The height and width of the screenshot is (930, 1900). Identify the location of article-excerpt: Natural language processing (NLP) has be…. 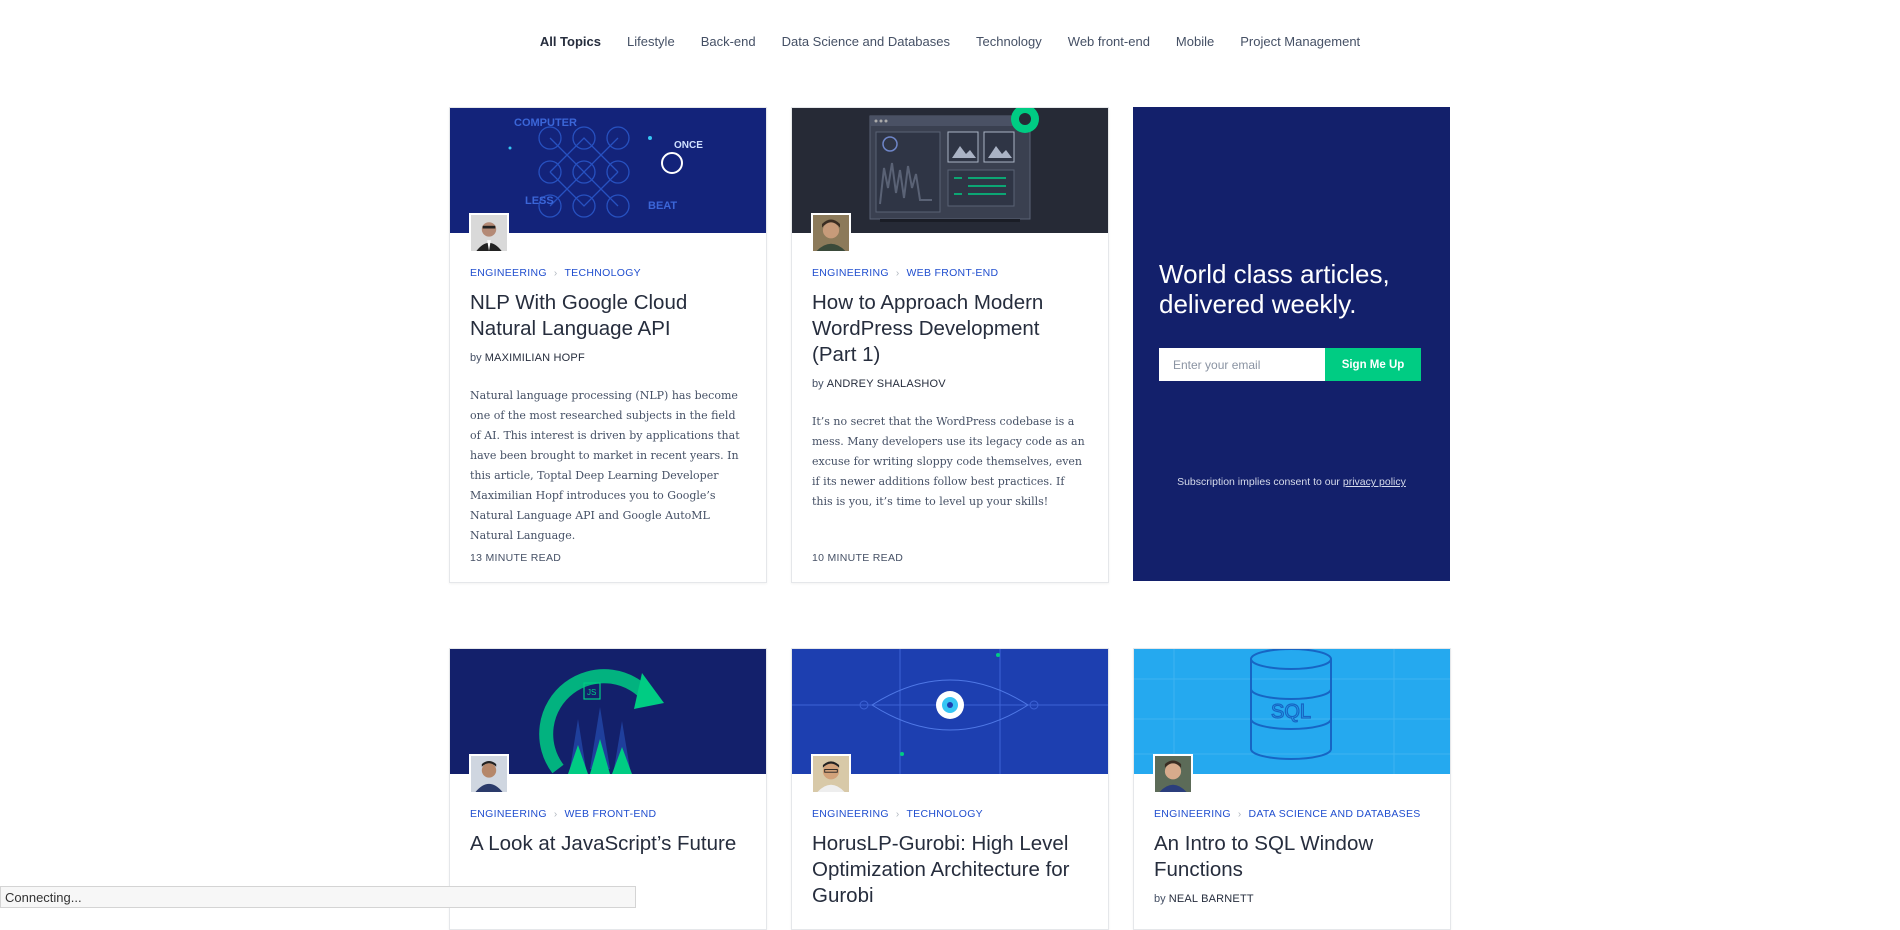
(605, 465).